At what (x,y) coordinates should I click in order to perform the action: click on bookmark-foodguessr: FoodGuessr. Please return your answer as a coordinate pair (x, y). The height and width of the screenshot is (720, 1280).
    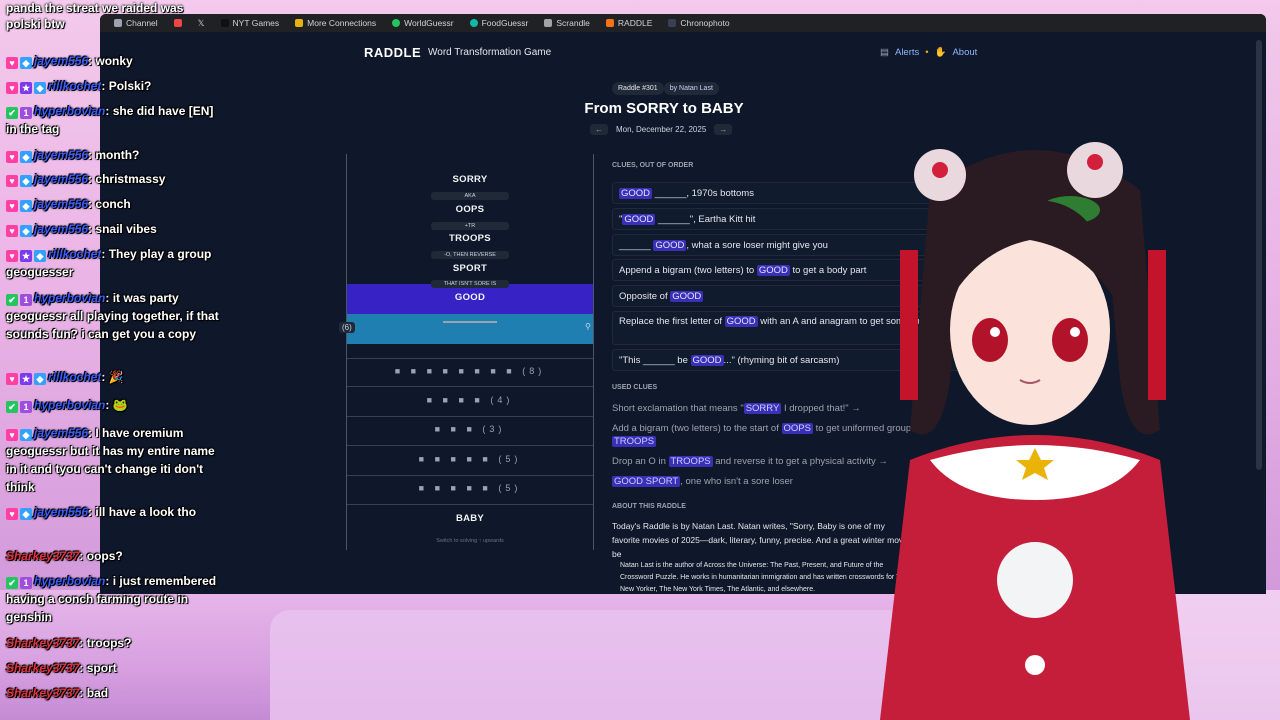
    Looking at the image, I should click on (498, 23).